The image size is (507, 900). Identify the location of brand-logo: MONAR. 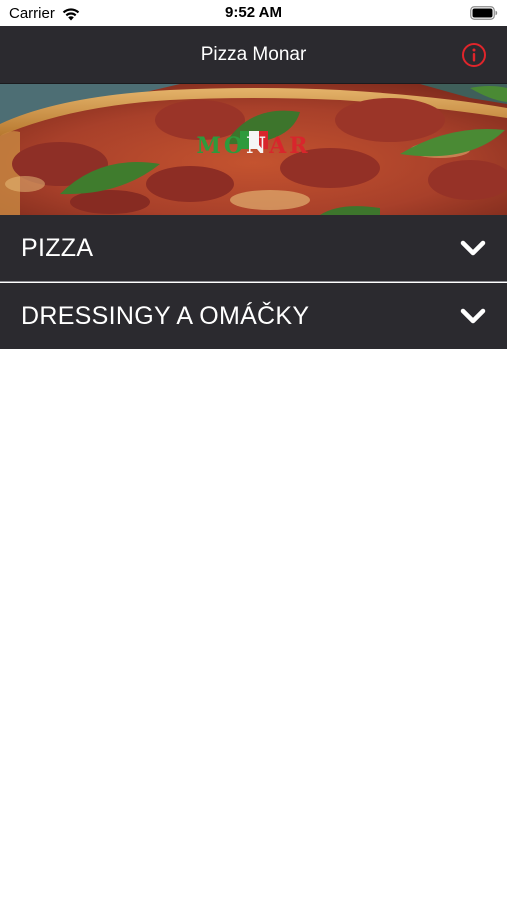
(253, 146).